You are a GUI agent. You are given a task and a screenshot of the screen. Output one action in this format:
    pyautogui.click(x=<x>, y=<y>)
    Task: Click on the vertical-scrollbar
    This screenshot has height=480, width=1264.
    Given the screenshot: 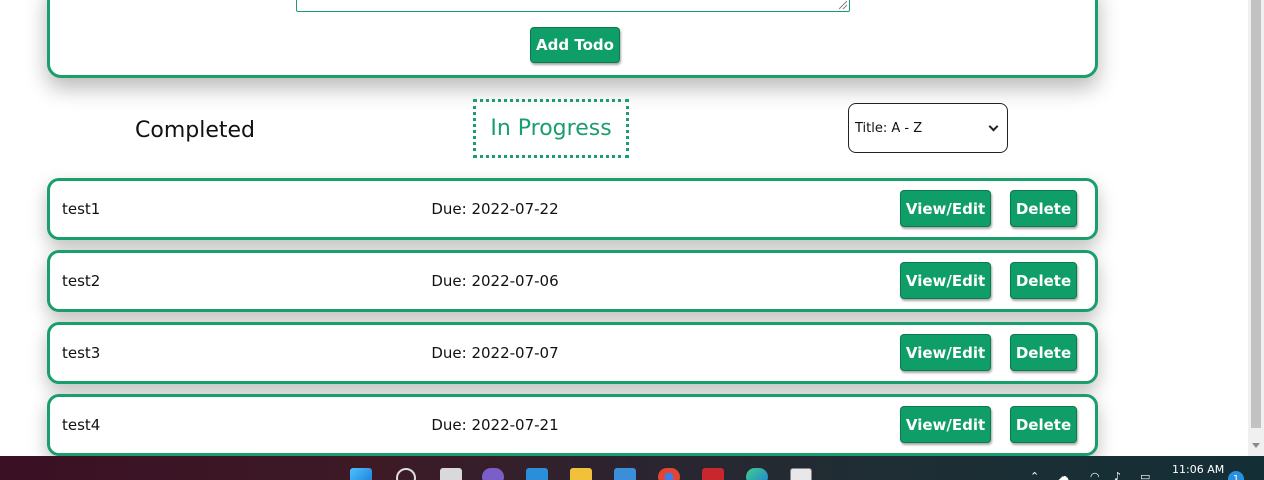 What is the action you would take?
    pyautogui.click(x=1256, y=228)
    